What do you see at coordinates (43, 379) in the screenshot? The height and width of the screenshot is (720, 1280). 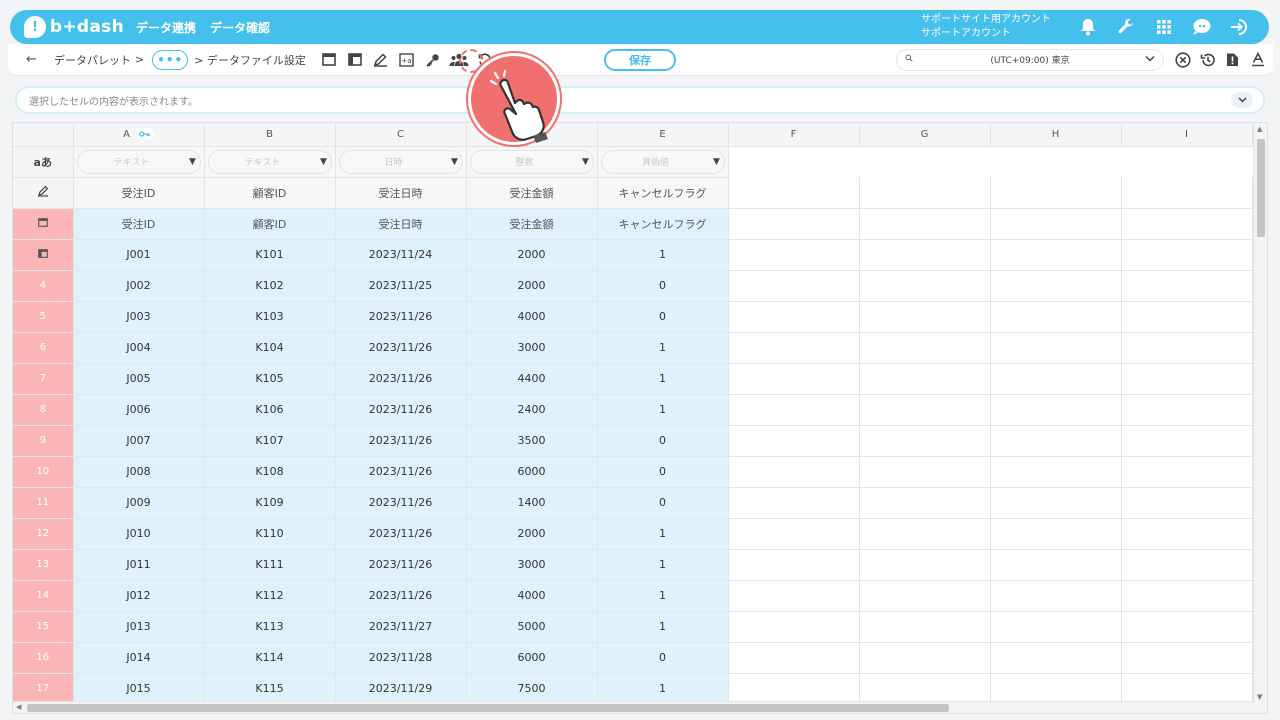 I see `row-number: 7` at bounding box center [43, 379].